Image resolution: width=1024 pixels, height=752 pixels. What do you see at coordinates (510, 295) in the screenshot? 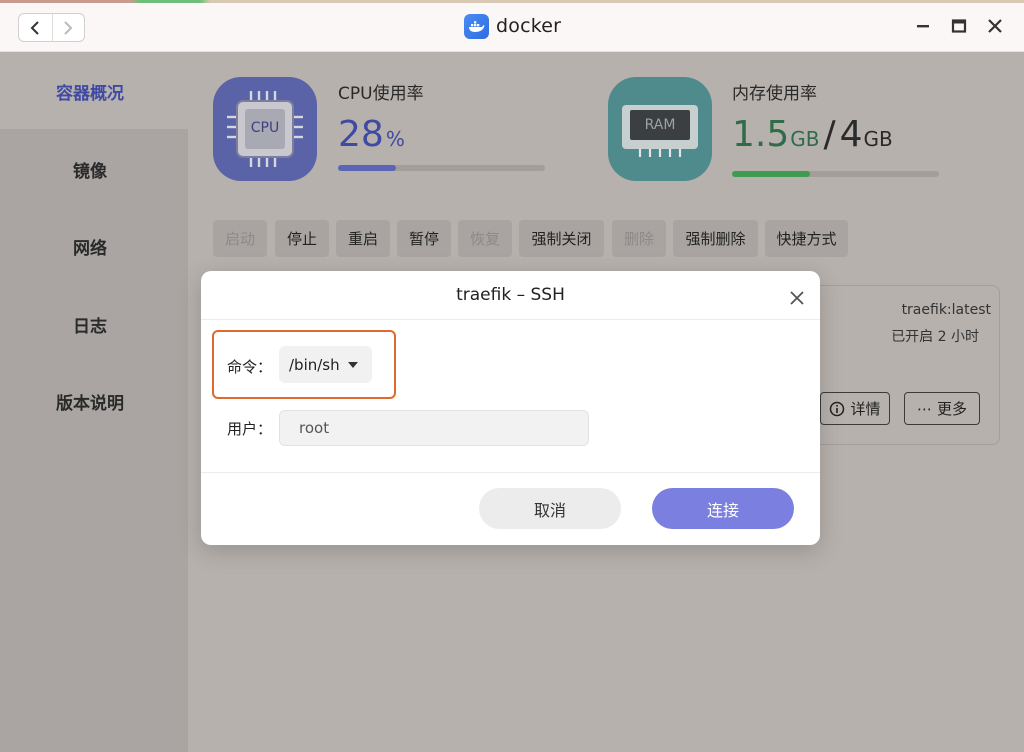
I see `dialog-title: traefik – SSH` at bounding box center [510, 295].